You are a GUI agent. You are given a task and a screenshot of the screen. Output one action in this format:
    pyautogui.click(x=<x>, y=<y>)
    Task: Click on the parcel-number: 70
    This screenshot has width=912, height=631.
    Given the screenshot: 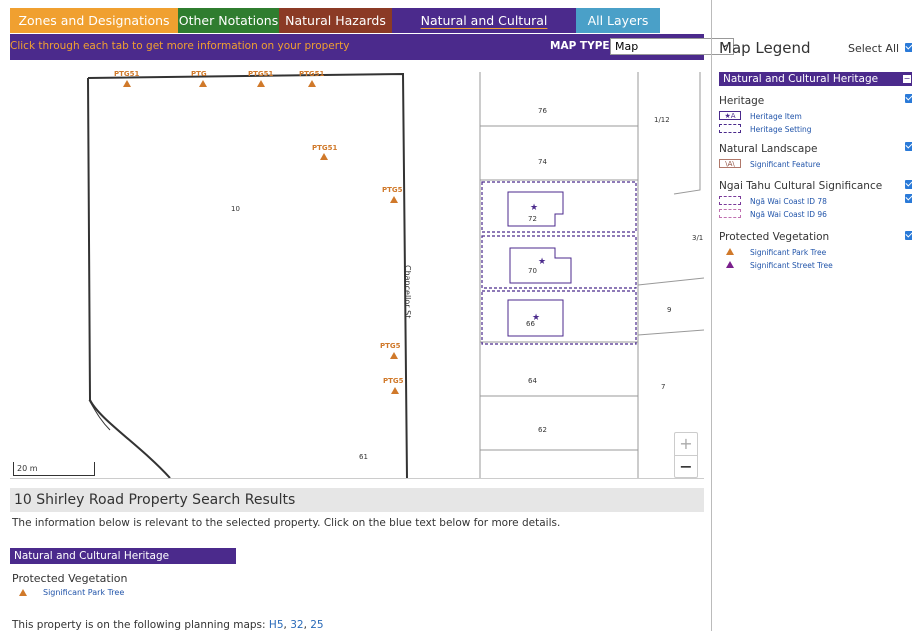 What is the action you would take?
    pyautogui.click(x=532, y=271)
    